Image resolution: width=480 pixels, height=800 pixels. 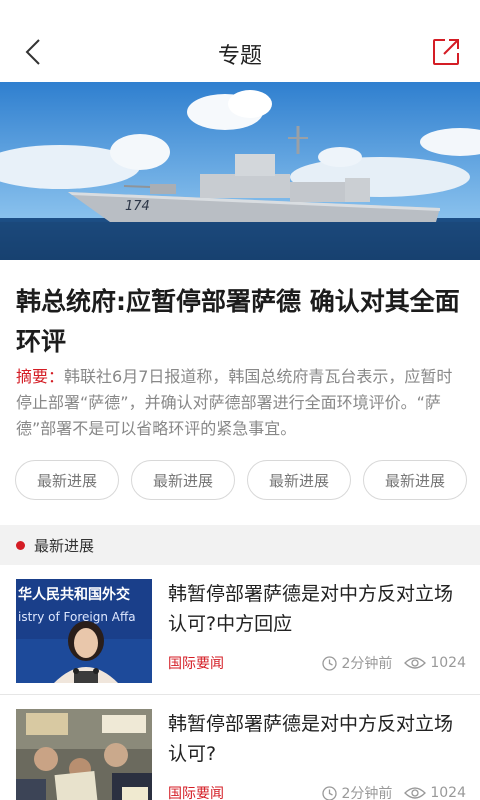 I want to click on news-thumbnail, so click(x=84, y=754).